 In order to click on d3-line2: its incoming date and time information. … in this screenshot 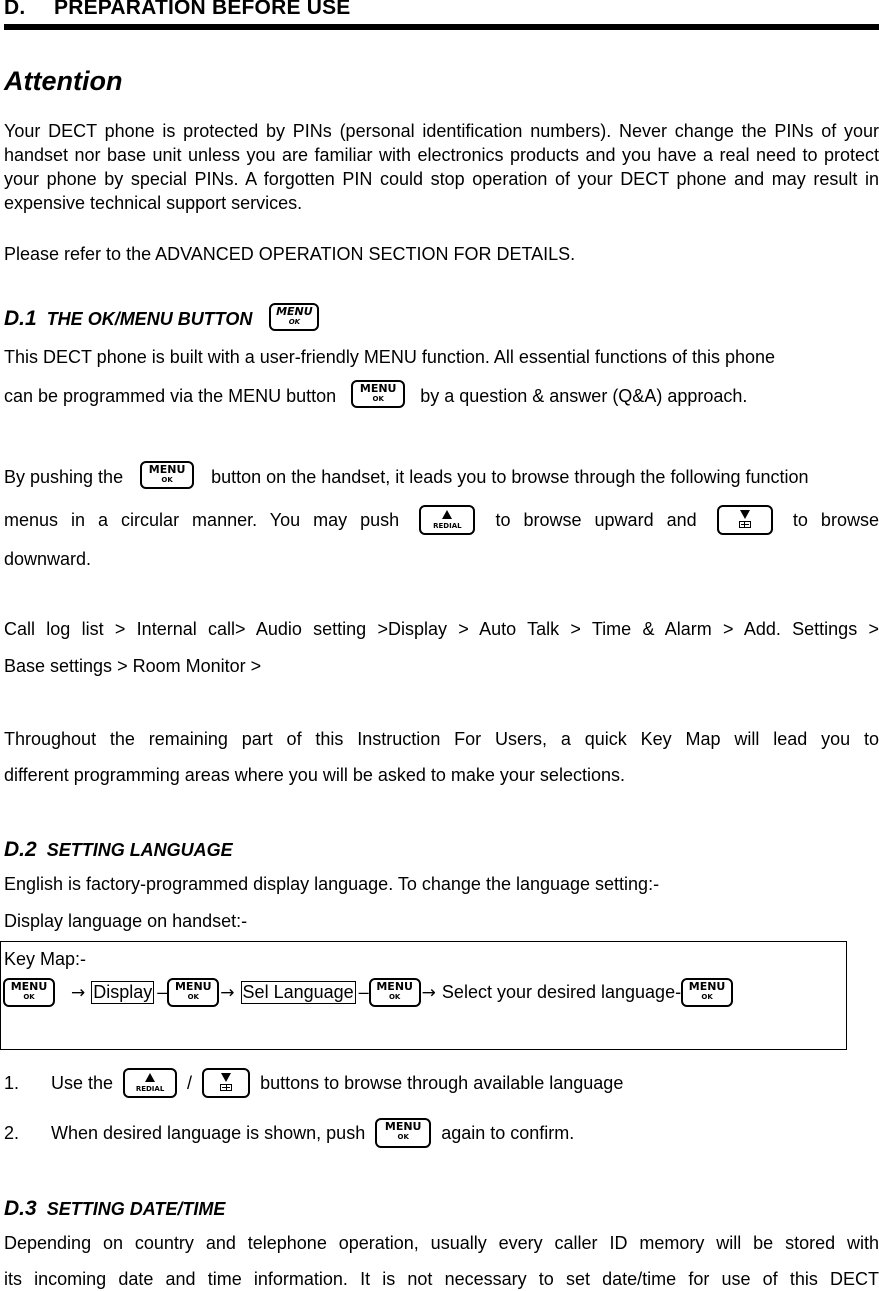, I will do `click(441, 1279)`.